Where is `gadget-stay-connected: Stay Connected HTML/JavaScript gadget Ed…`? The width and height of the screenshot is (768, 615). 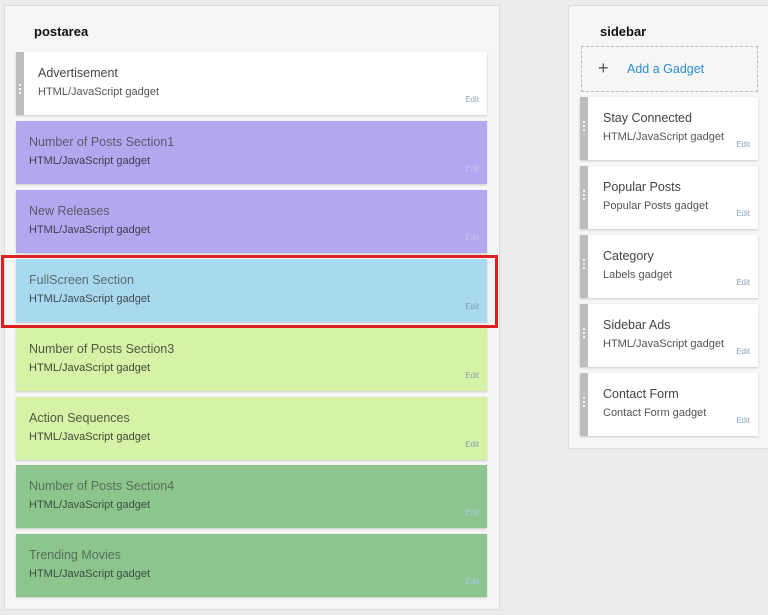
gadget-stay-connected: Stay Connected HTML/JavaScript gadget Ed… is located at coordinates (669, 128).